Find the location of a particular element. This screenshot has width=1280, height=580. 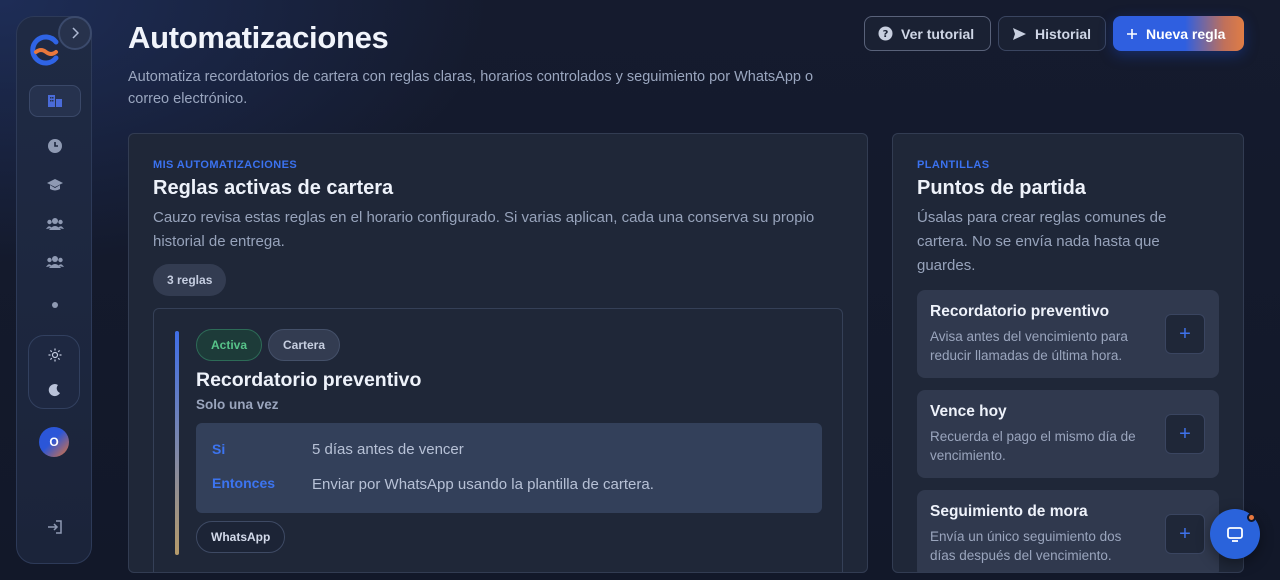

rules-title: Reglas activas de cartera is located at coordinates (273, 188).